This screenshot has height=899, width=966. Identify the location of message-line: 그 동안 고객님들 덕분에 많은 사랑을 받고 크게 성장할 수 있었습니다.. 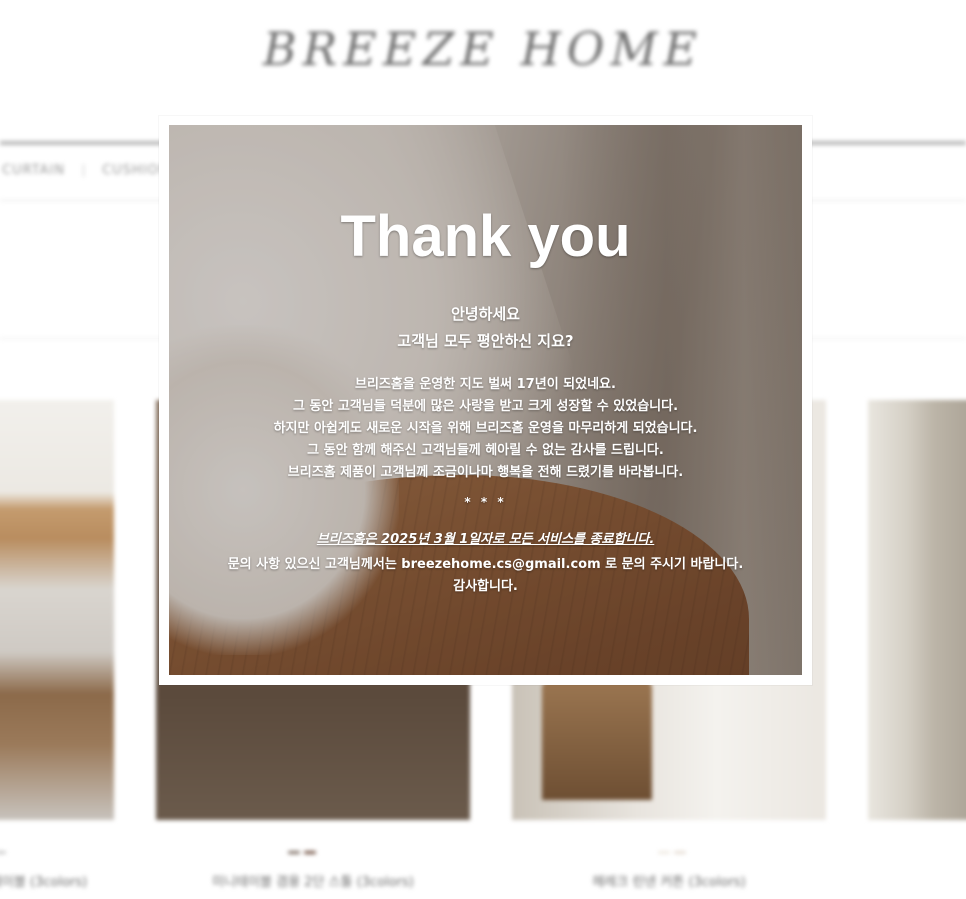
(485, 406).